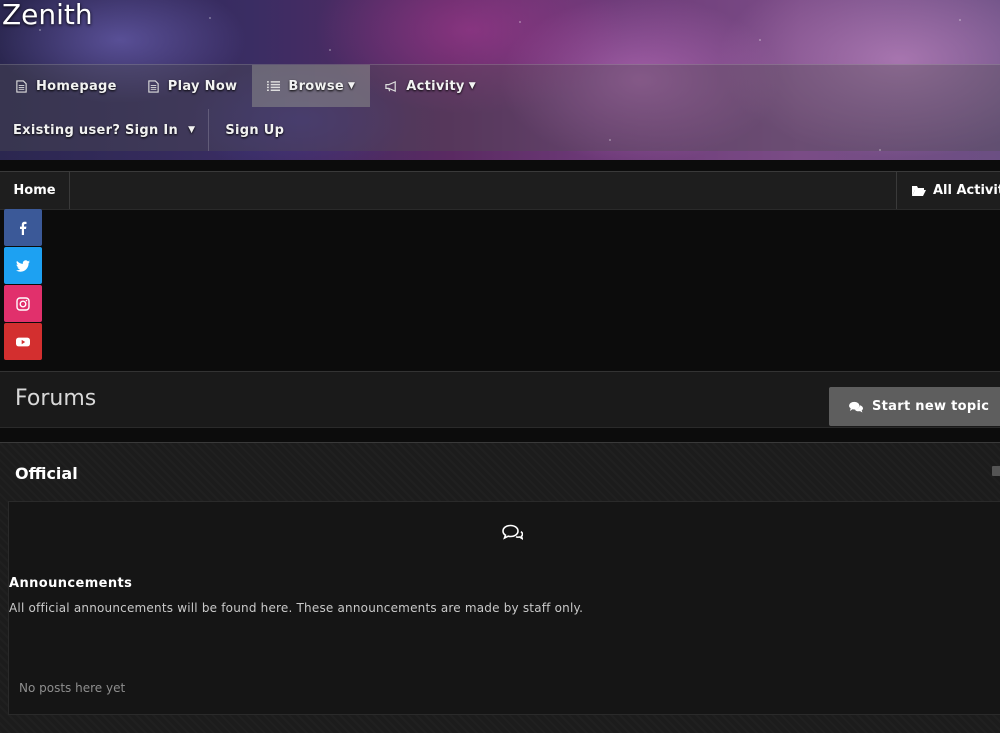 The image size is (1000, 733). Describe the element at coordinates (56, 398) in the screenshot. I see `page-title: Forums` at that location.